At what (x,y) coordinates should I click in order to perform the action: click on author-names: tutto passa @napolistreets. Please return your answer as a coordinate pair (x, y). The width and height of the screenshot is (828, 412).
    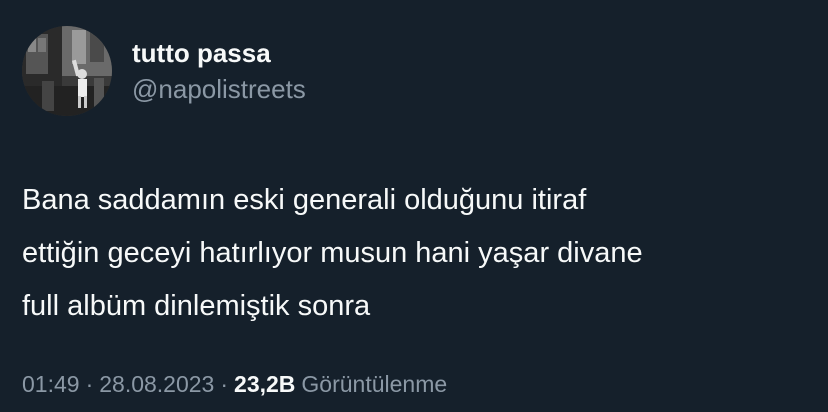
    Looking at the image, I should click on (219, 71).